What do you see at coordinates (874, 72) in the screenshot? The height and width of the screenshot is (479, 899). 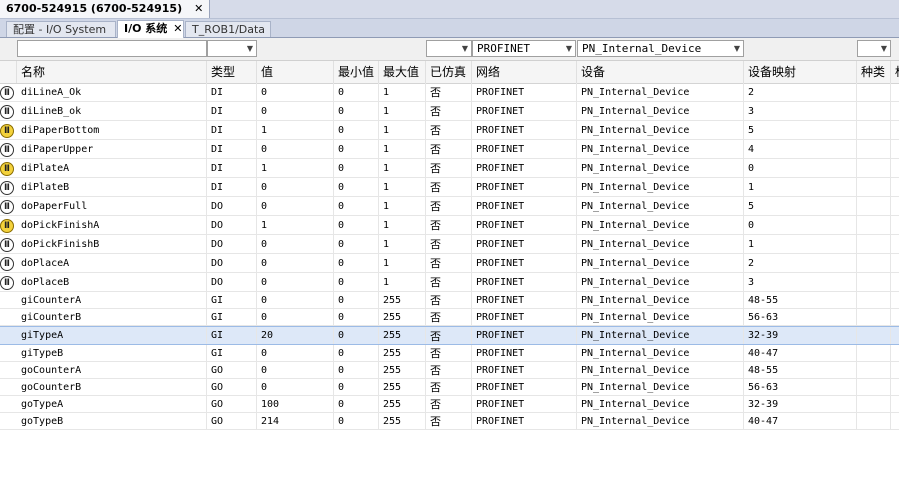 I see `header-category: 种类` at bounding box center [874, 72].